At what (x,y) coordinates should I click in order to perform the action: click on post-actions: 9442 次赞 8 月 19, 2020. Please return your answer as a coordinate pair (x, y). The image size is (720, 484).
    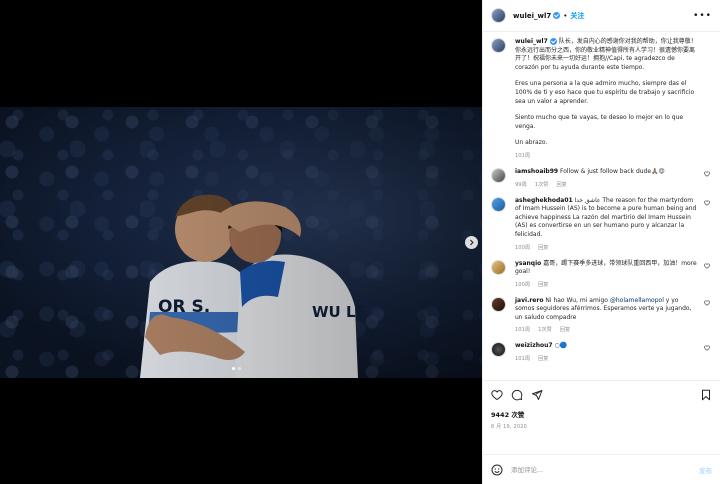
    Looking at the image, I should click on (601, 417).